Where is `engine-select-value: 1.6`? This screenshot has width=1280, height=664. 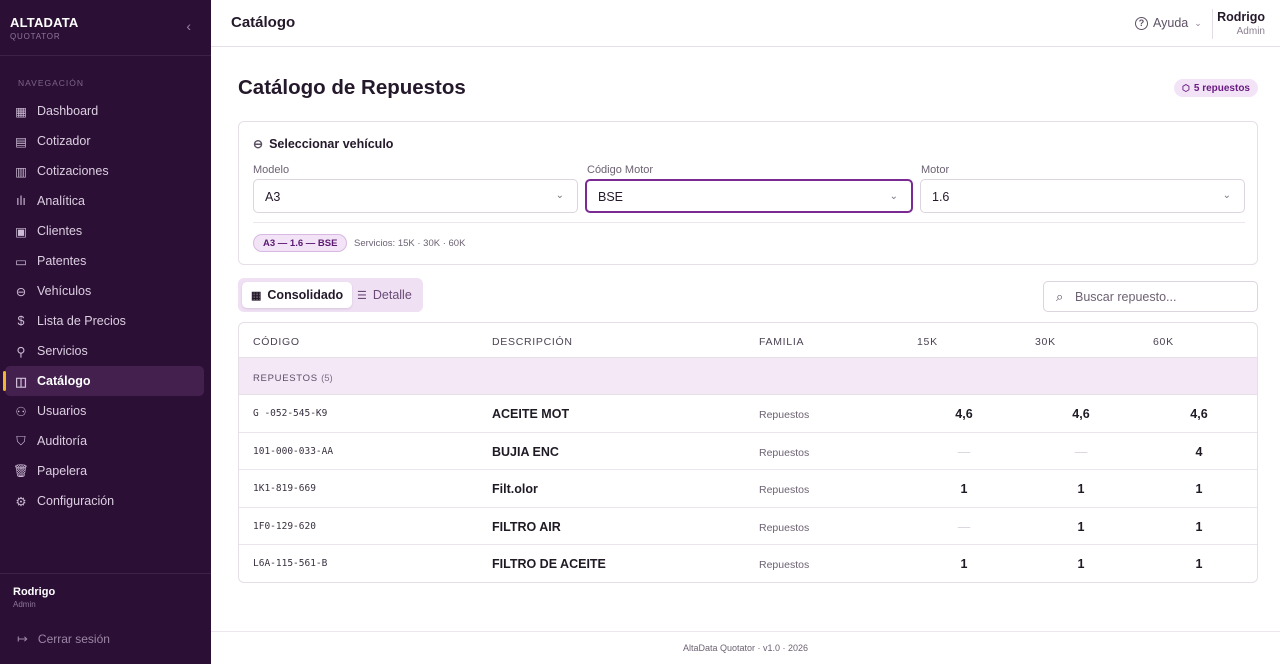
engine-select-value: 1.6 is located at coordinates (941, 197).